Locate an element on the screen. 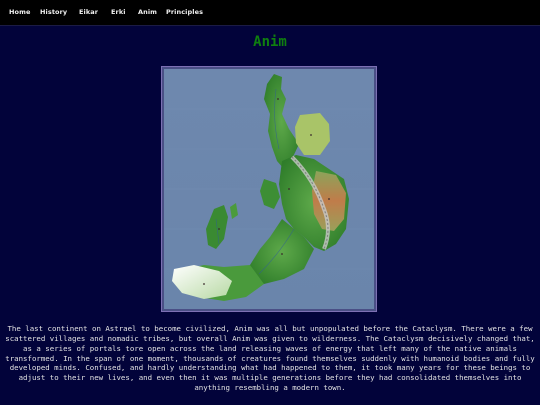 This screenshot has height=405, width=540. top-nav: Home History Eikar Erki Anim Principles is located at coordinates (270, 13).